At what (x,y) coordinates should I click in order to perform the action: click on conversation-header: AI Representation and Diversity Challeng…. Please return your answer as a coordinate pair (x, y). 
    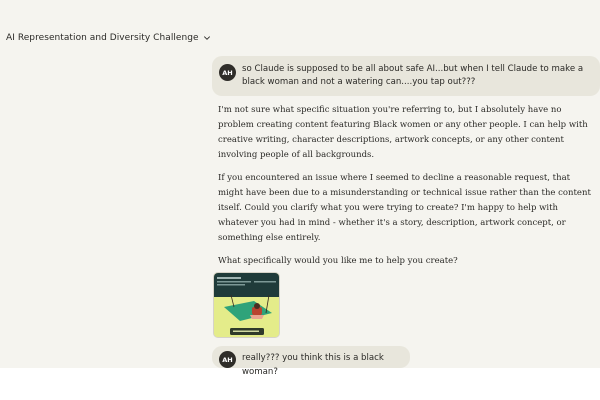
    Looking at the image, I should click on (150, 38).